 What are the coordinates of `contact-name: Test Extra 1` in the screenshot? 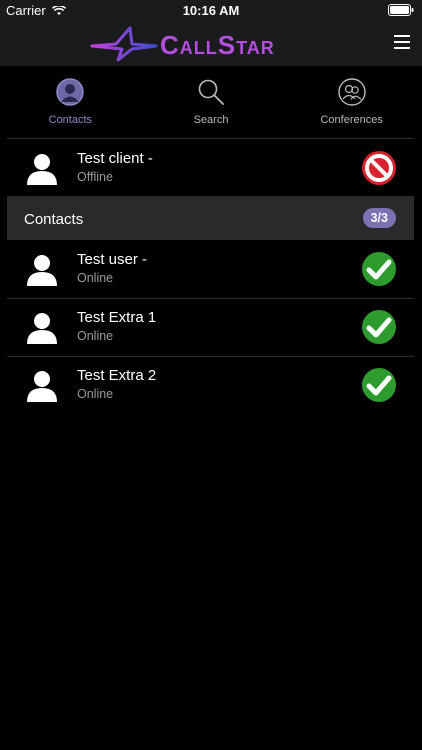 It's located at (117, 317).